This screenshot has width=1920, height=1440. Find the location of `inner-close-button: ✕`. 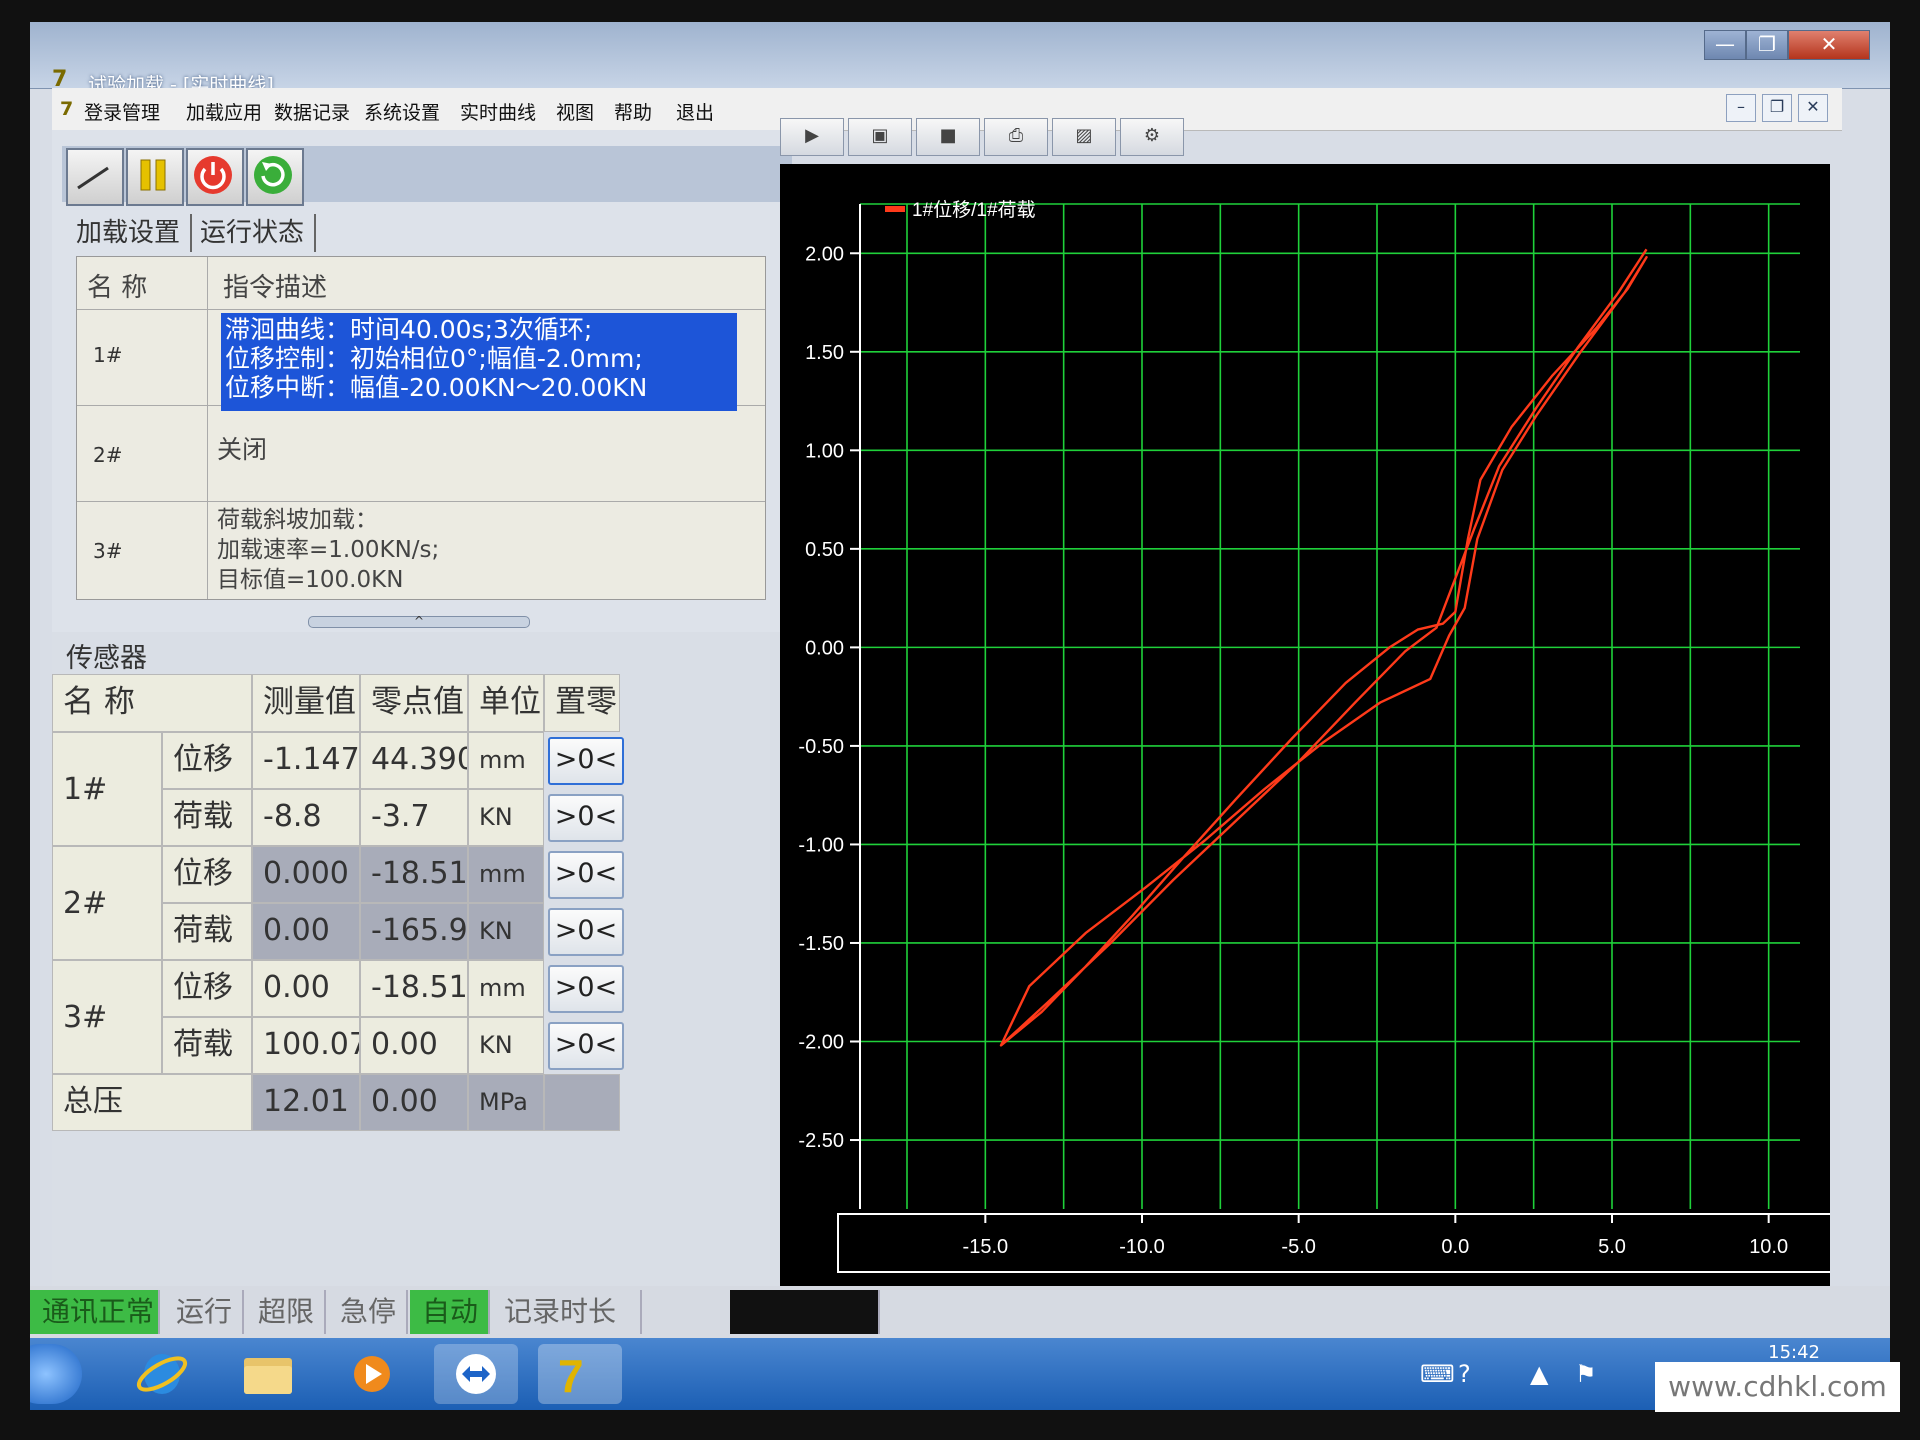

inner-close-button: ✕ is located at coordinates (1813, 108).